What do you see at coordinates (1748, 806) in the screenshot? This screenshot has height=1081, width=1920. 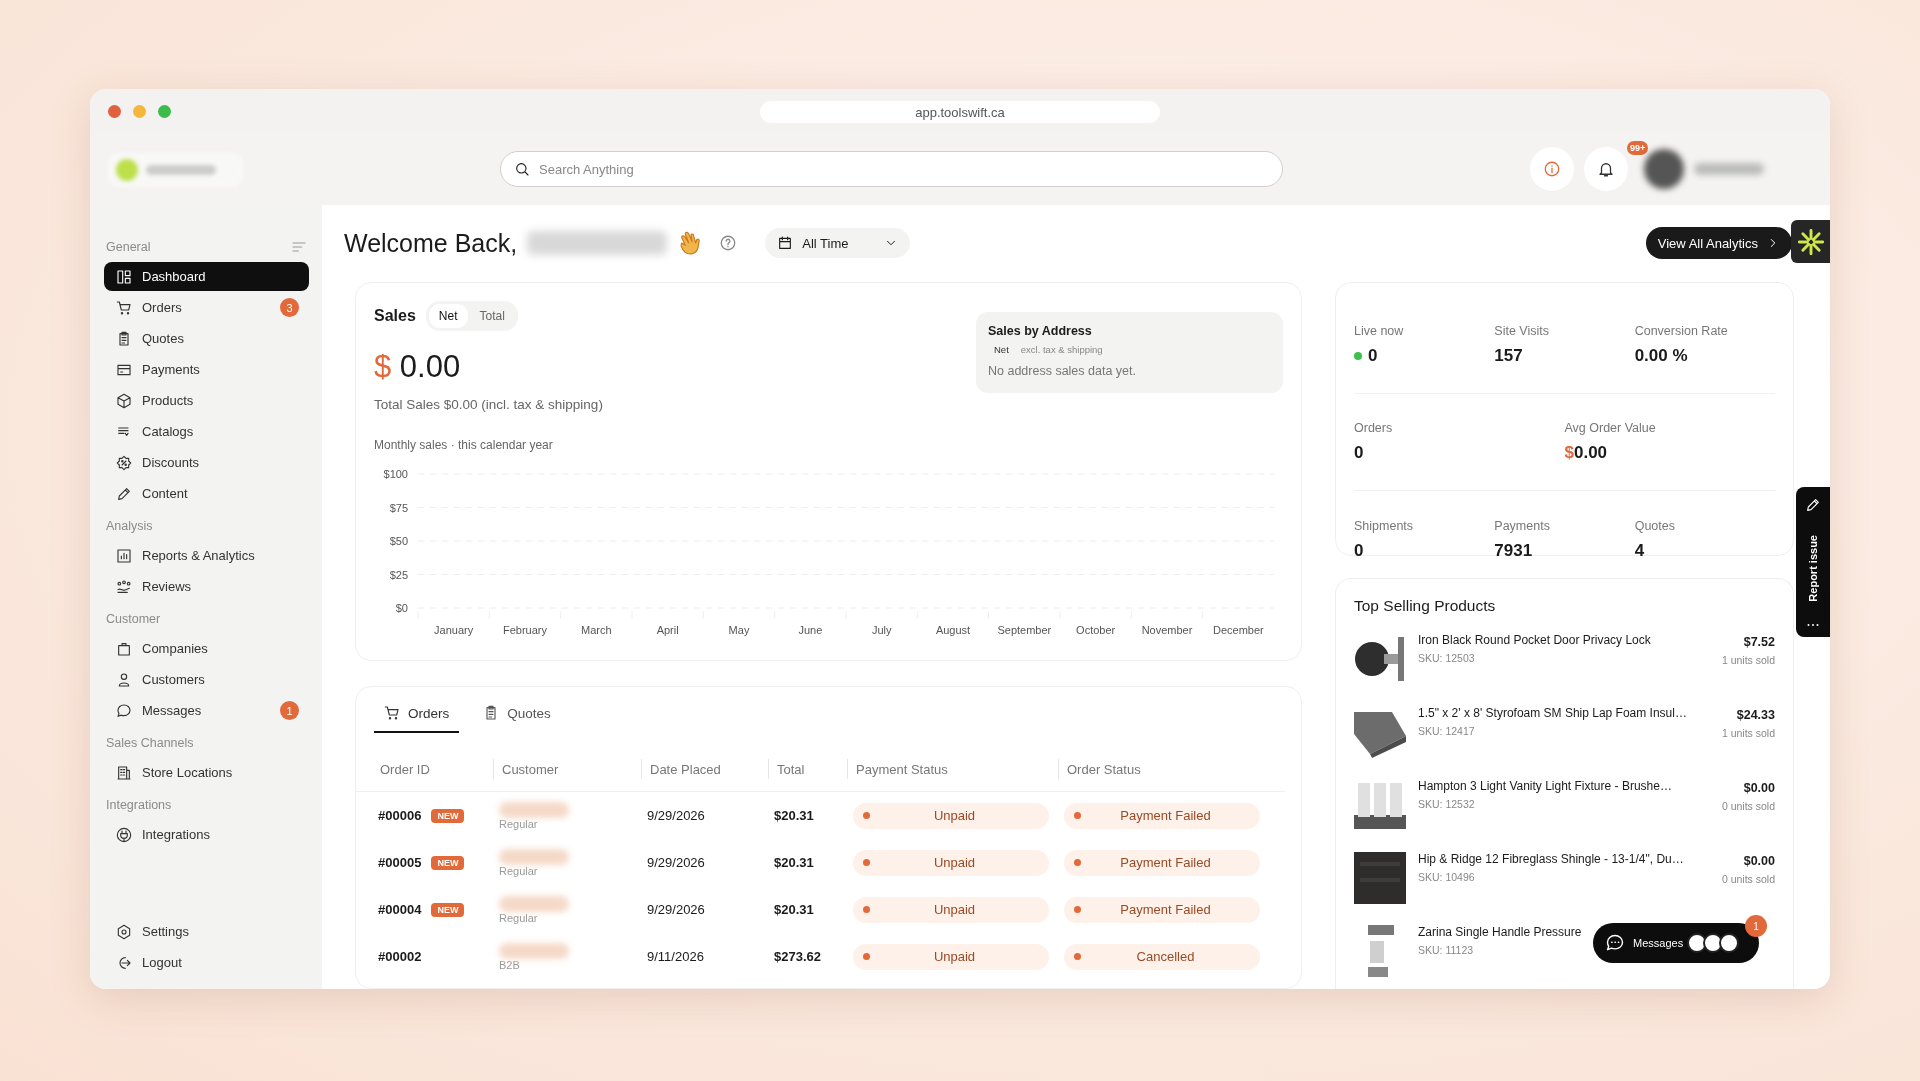 I see `units-sold: 0 units sold` at bounding box center [1748, 806].